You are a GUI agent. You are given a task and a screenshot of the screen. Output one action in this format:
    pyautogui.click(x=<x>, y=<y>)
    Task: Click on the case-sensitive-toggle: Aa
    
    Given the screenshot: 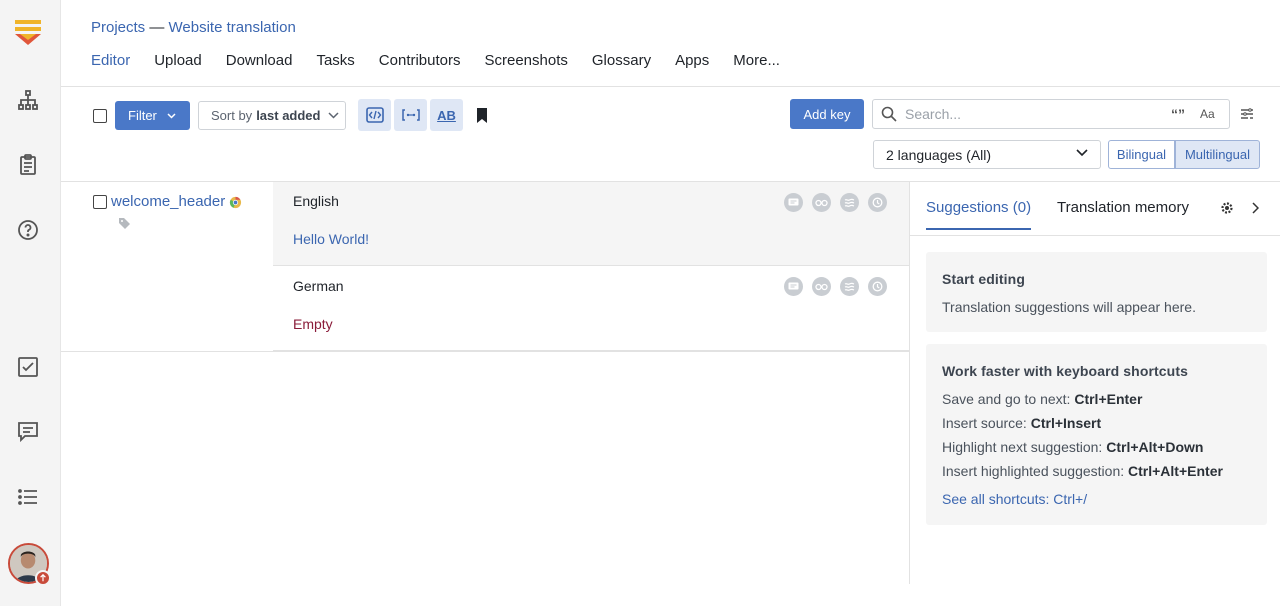 What is the action you would take?
    pyautogui.click(x=1207, y=114)
    